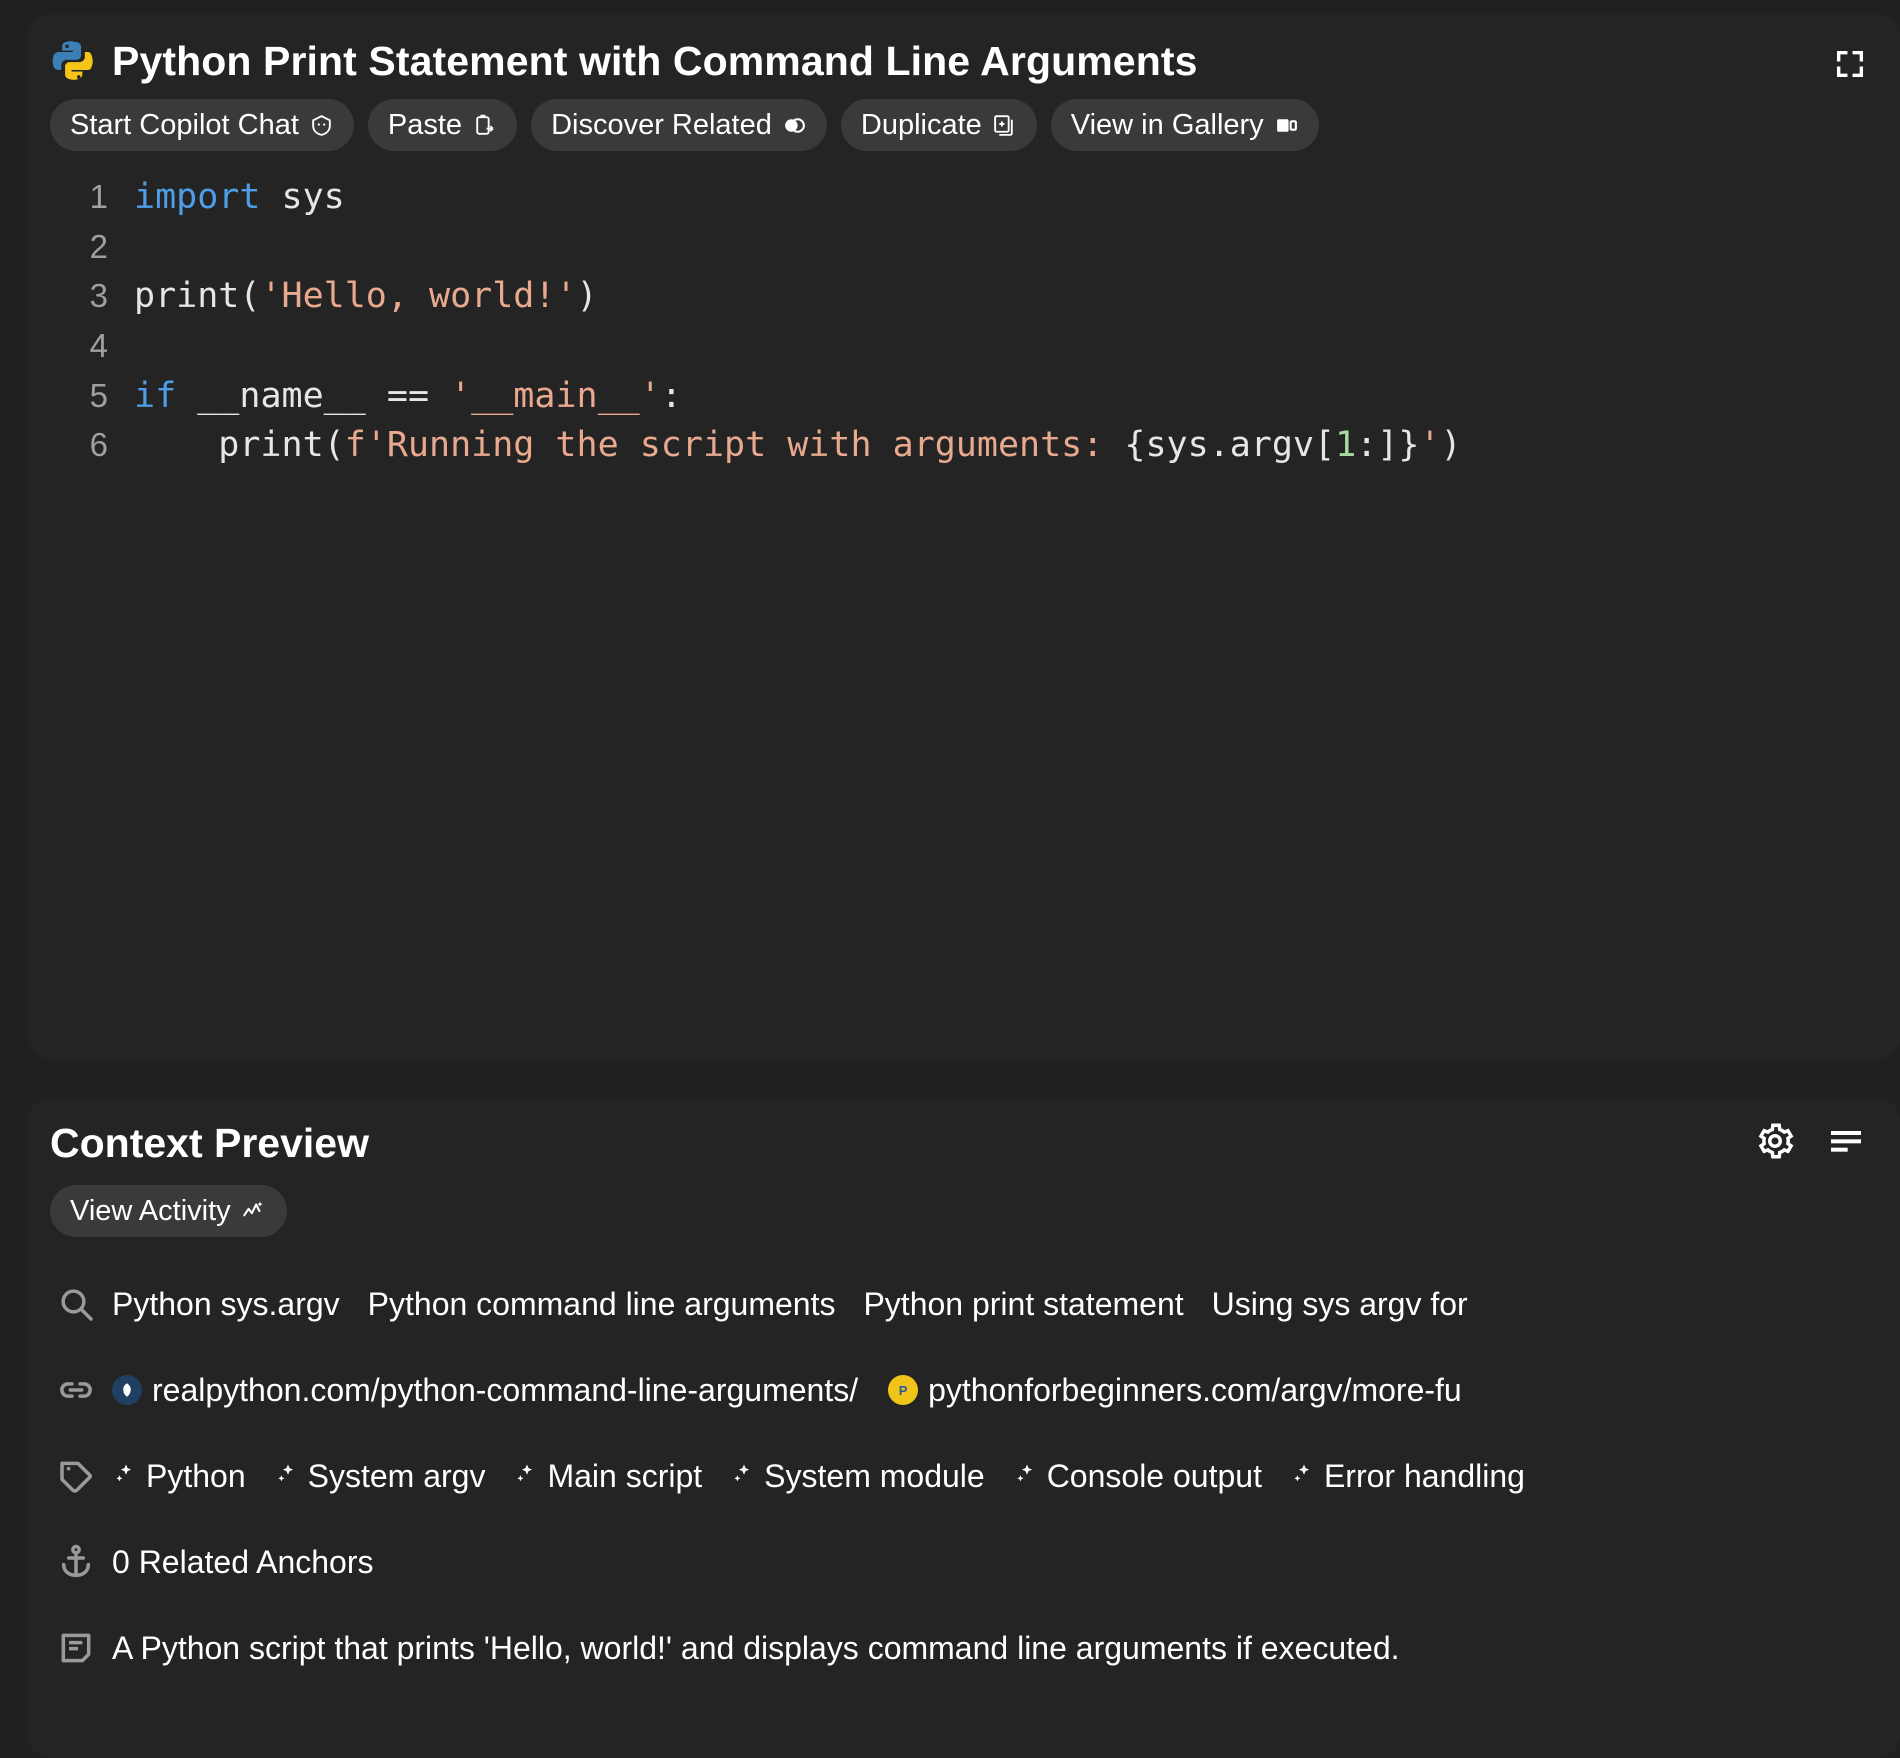  Describe the element at coordinates (196, 1475) in the screenshot. I see `tag-label: Python` at that location.